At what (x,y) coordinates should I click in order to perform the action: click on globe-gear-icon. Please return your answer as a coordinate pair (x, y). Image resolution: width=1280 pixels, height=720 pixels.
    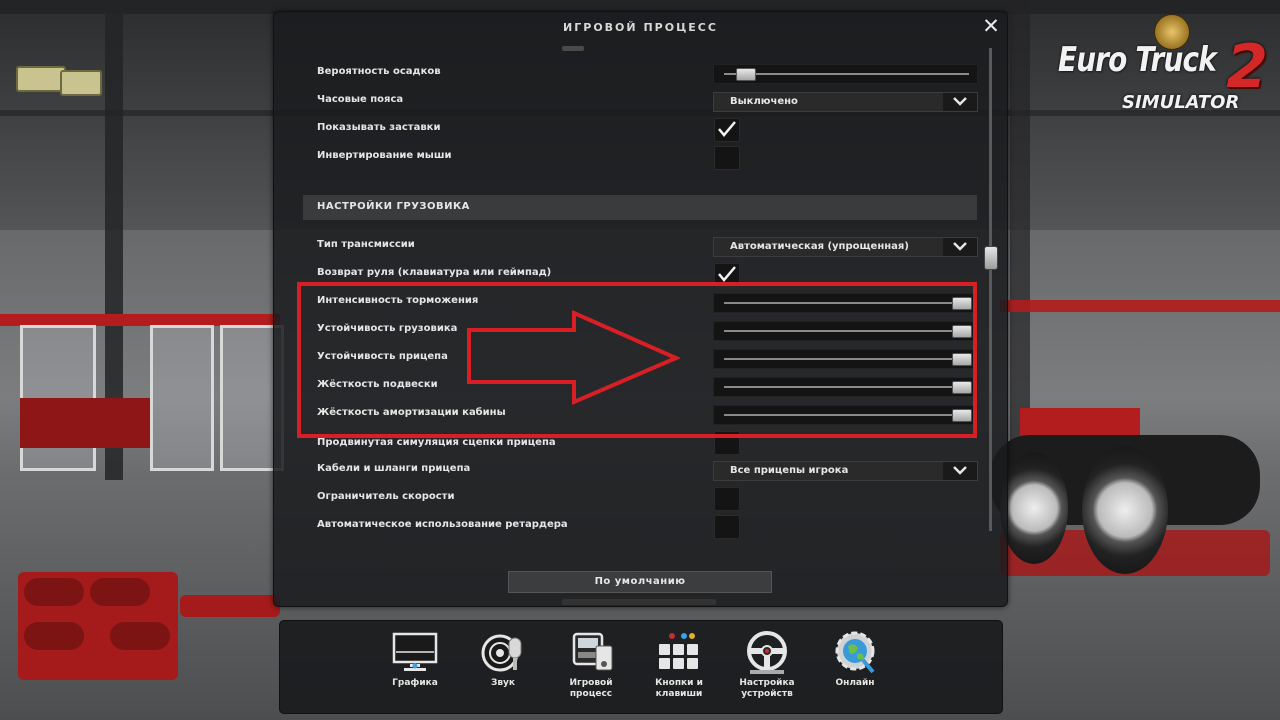
    Looking at the image, I should click on (855, 652).